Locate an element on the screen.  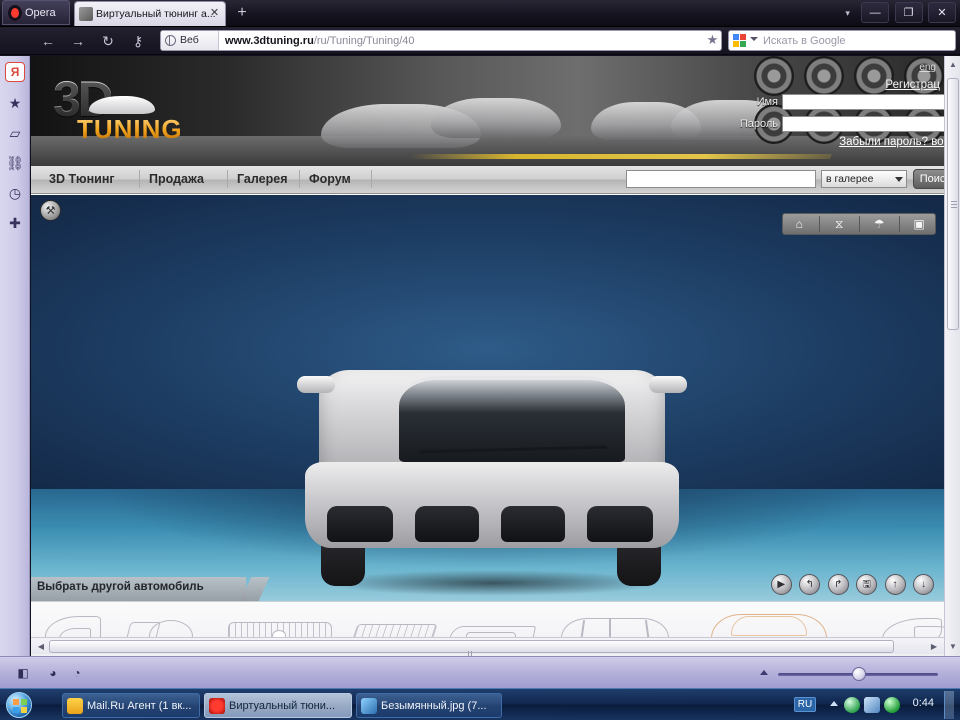
security-key-icon: ⚷ is located at coordinates (138, 41).